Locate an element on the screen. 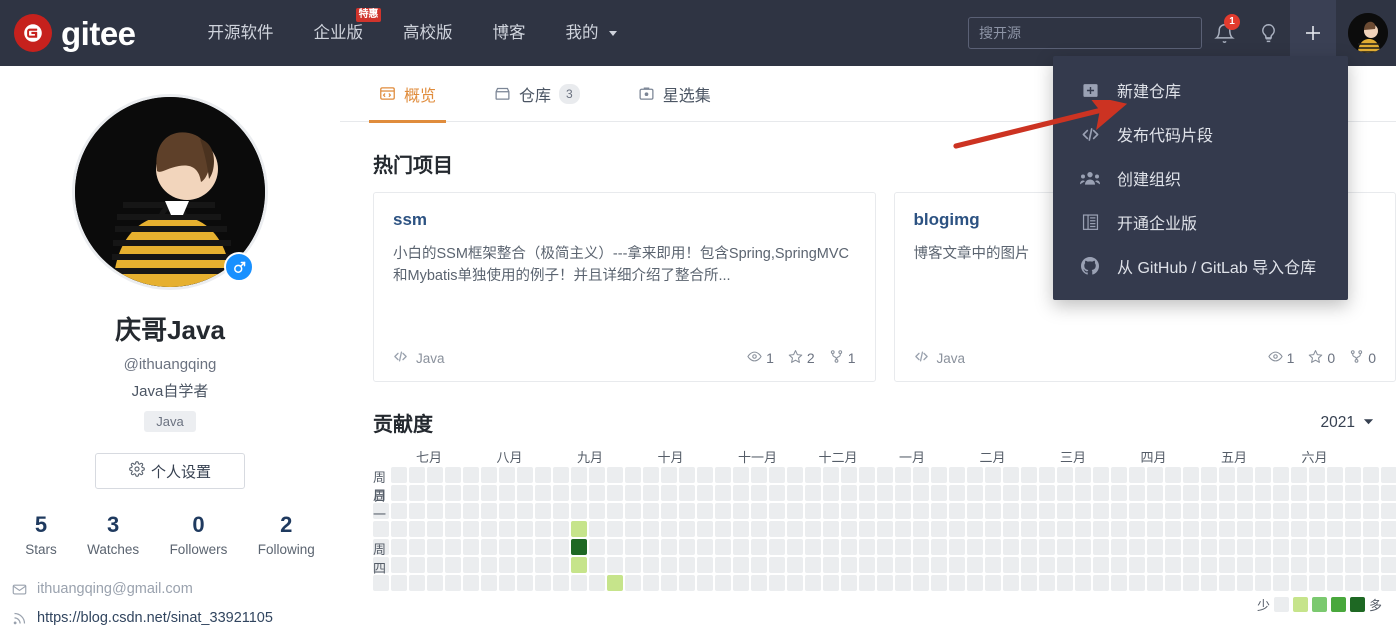  nav-item-opensource: 开源软件 is located at coordinates (241, 33).